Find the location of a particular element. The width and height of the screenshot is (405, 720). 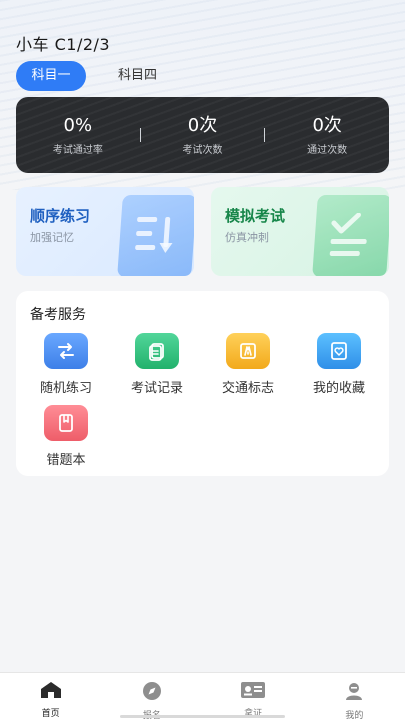

stat-pass-count: 0次 通过次数 is located at coordinates (327, 135).